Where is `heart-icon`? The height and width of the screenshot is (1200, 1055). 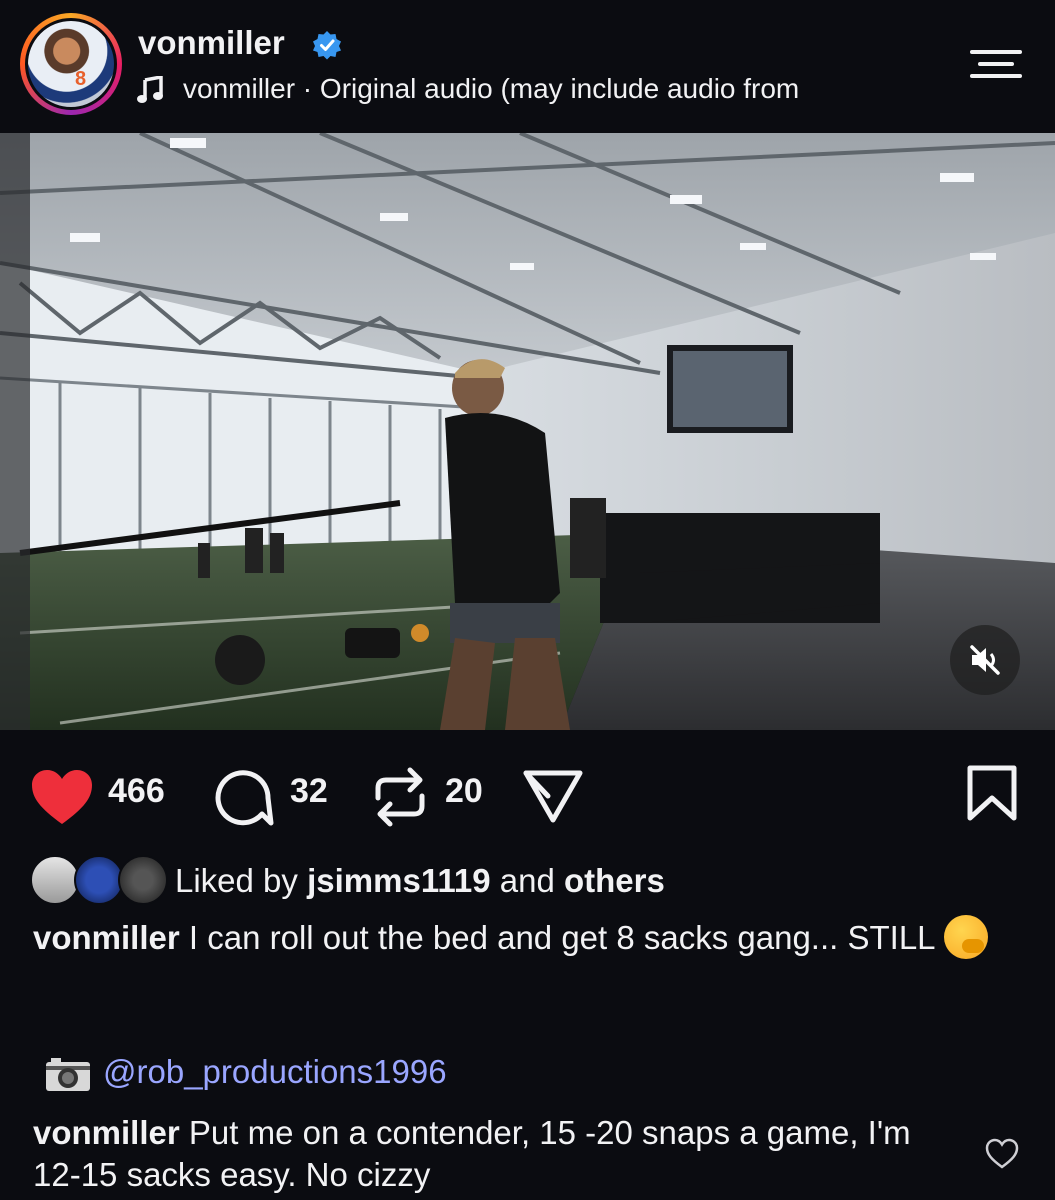
heart-icon is located at coordinates (62, 797).